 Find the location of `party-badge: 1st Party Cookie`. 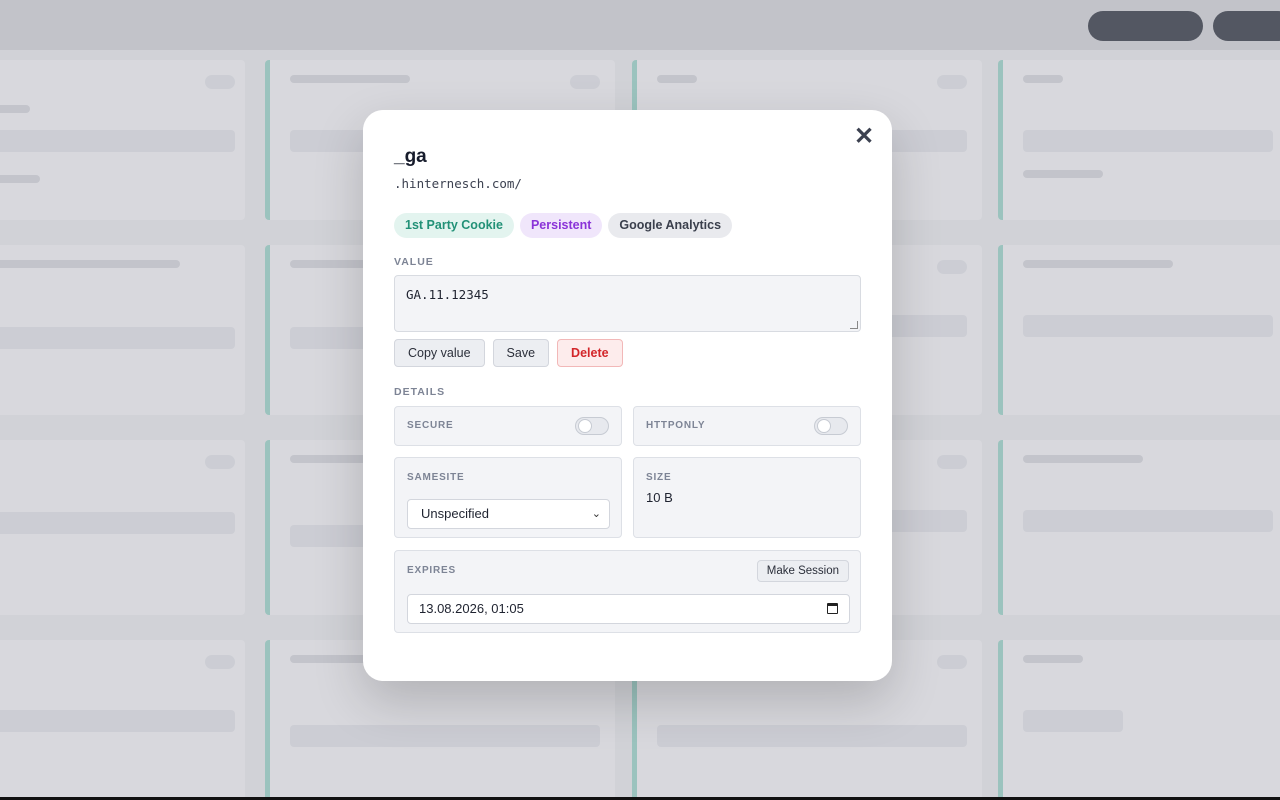

party-badge: 1st Party Cookie is located at coordinates (454, 225).